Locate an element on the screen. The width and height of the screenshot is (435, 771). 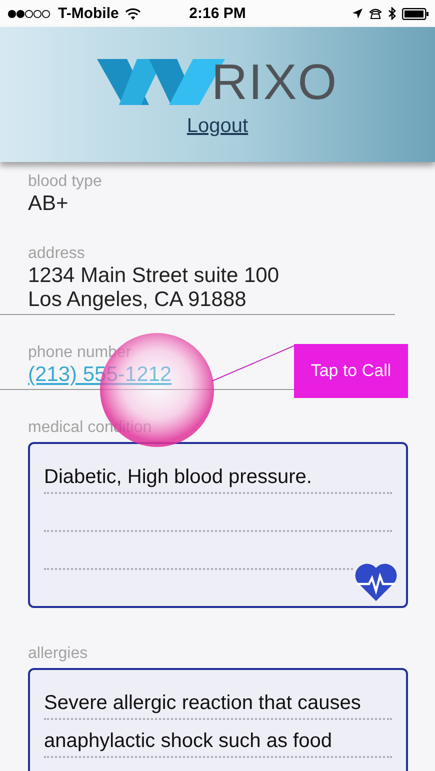
logo-text: RIXO is located at coordinates (274, 82).